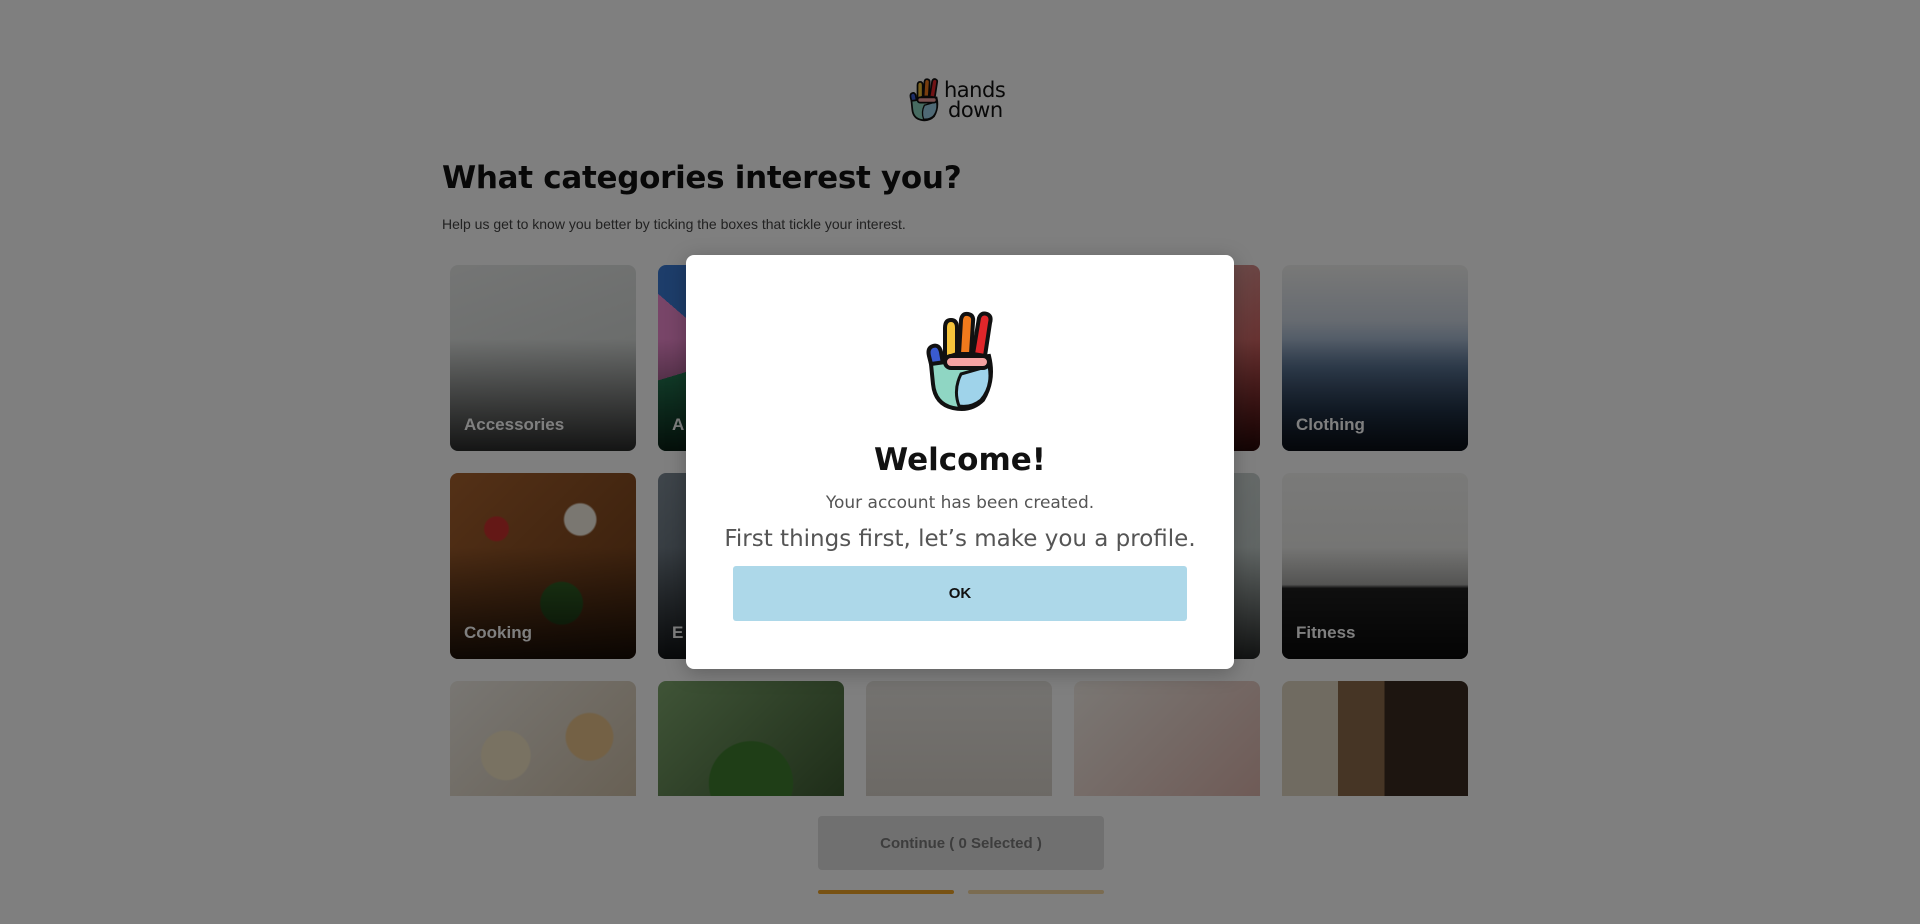 The image size is (1920, 924). I want to click on dialog-message: Your account has been created., so click(960, 503).